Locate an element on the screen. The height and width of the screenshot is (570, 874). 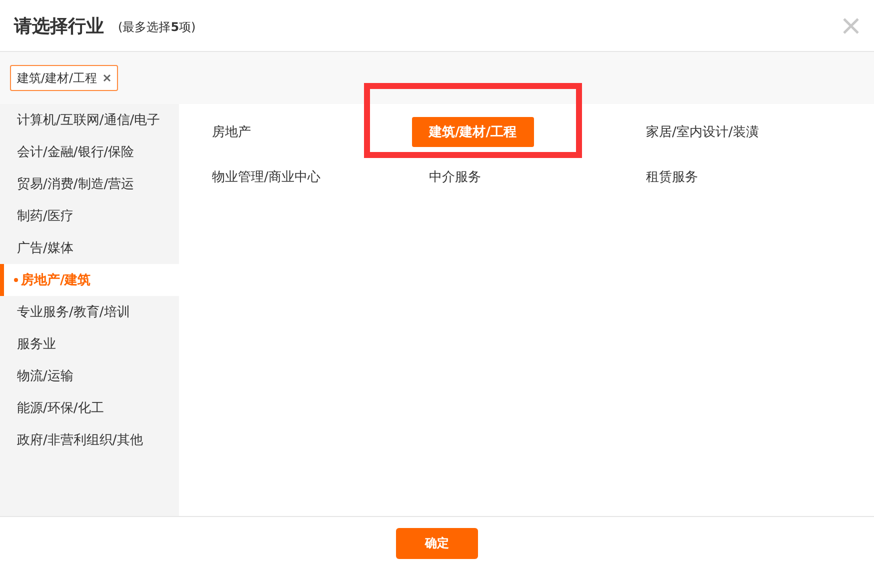
dialog-title: 请选择行业 is located at coordinates (59, 26).